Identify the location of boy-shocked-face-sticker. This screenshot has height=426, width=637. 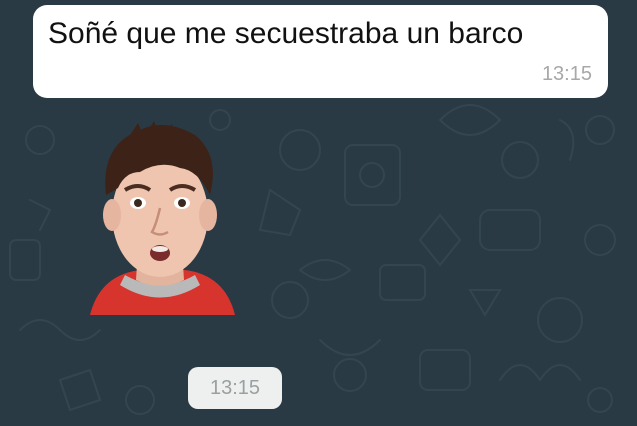
(155, 212).